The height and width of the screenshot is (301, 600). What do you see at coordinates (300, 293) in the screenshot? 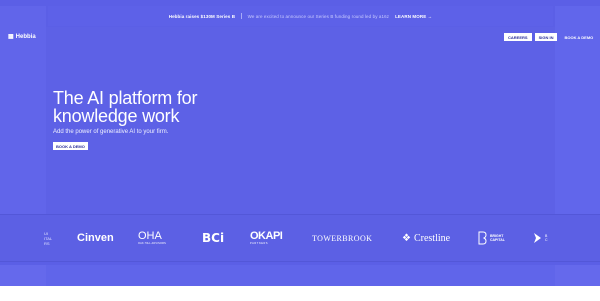
I see `page-bottom-margin` at bounding box center [300, 293].